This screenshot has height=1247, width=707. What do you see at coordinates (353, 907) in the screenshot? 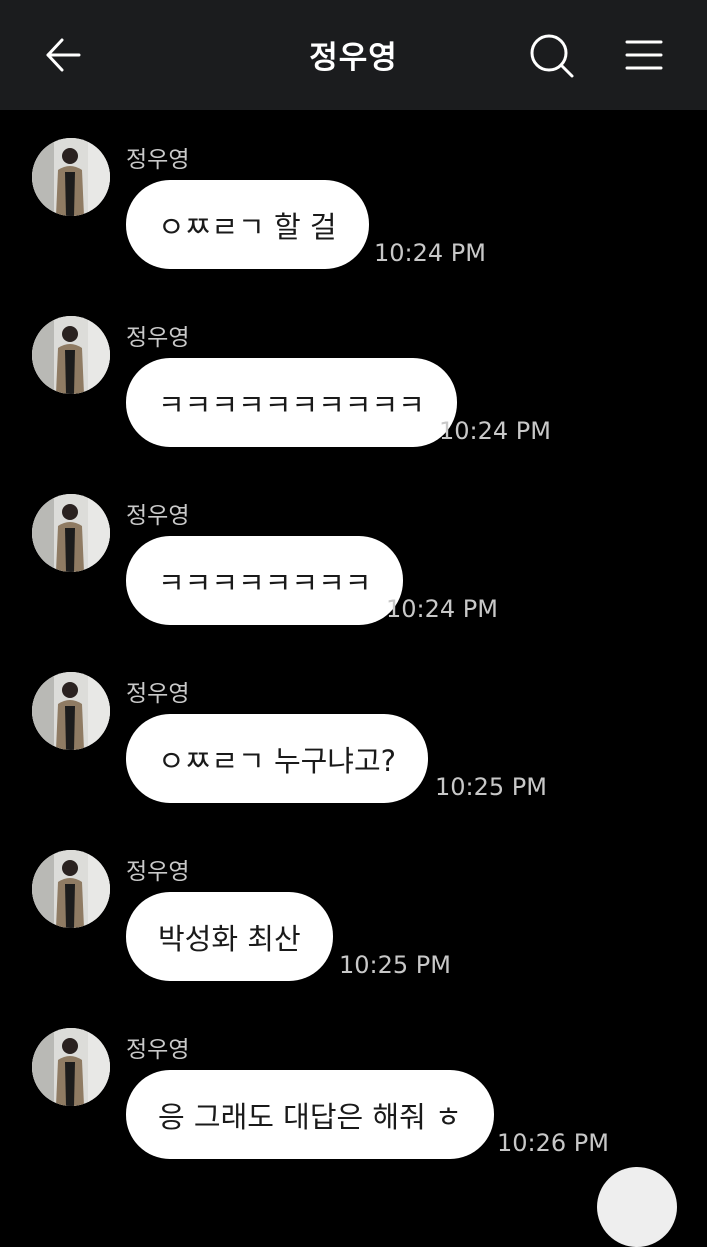
I see `message-row: 정우영 박성화 최산 10:25 PM` at bounding box center [353, 907].